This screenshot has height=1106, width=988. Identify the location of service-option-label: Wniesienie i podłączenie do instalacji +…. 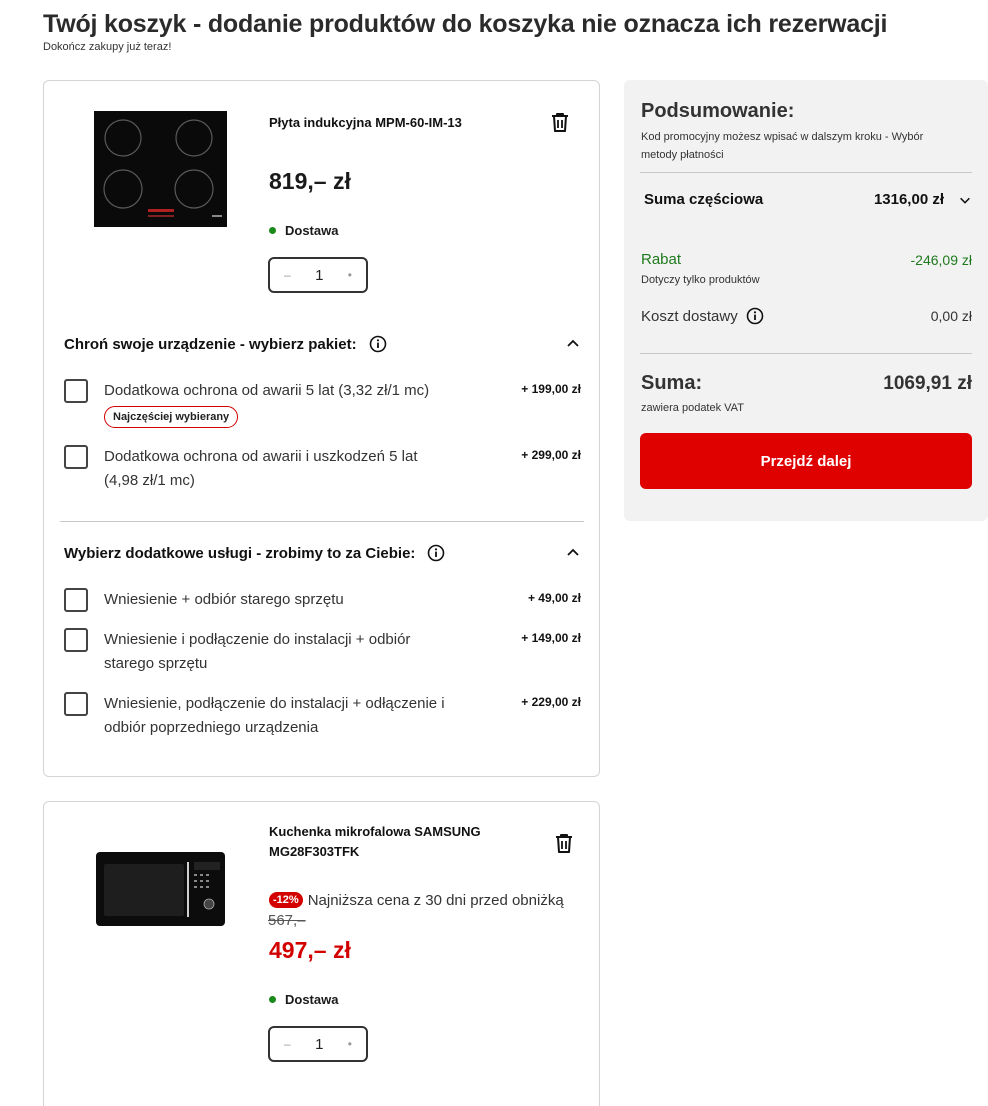
(276, 652).